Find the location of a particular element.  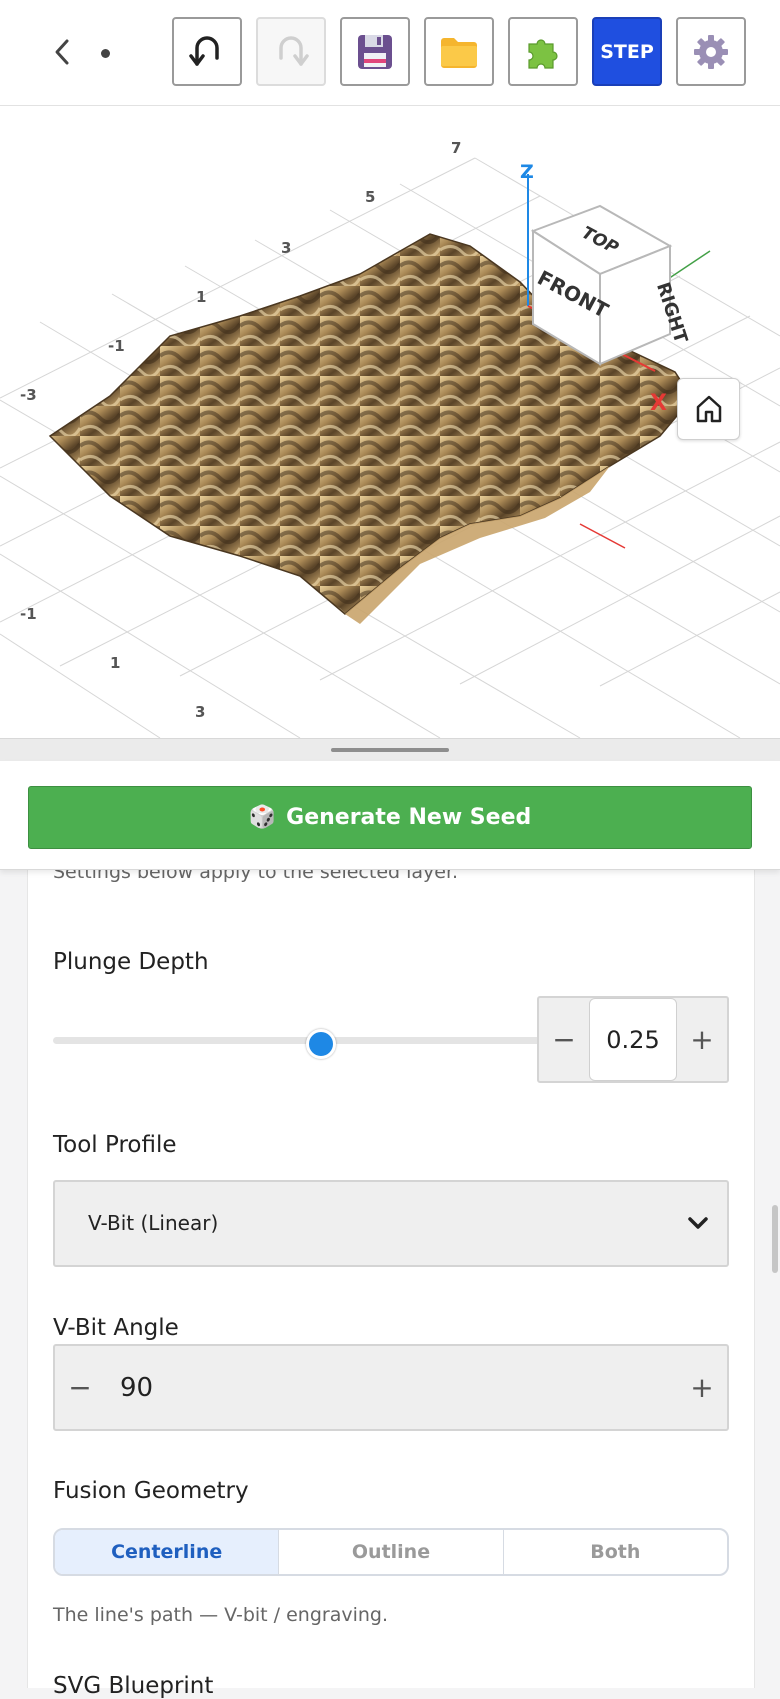

redo-icon is located at coordinates (294, 50).